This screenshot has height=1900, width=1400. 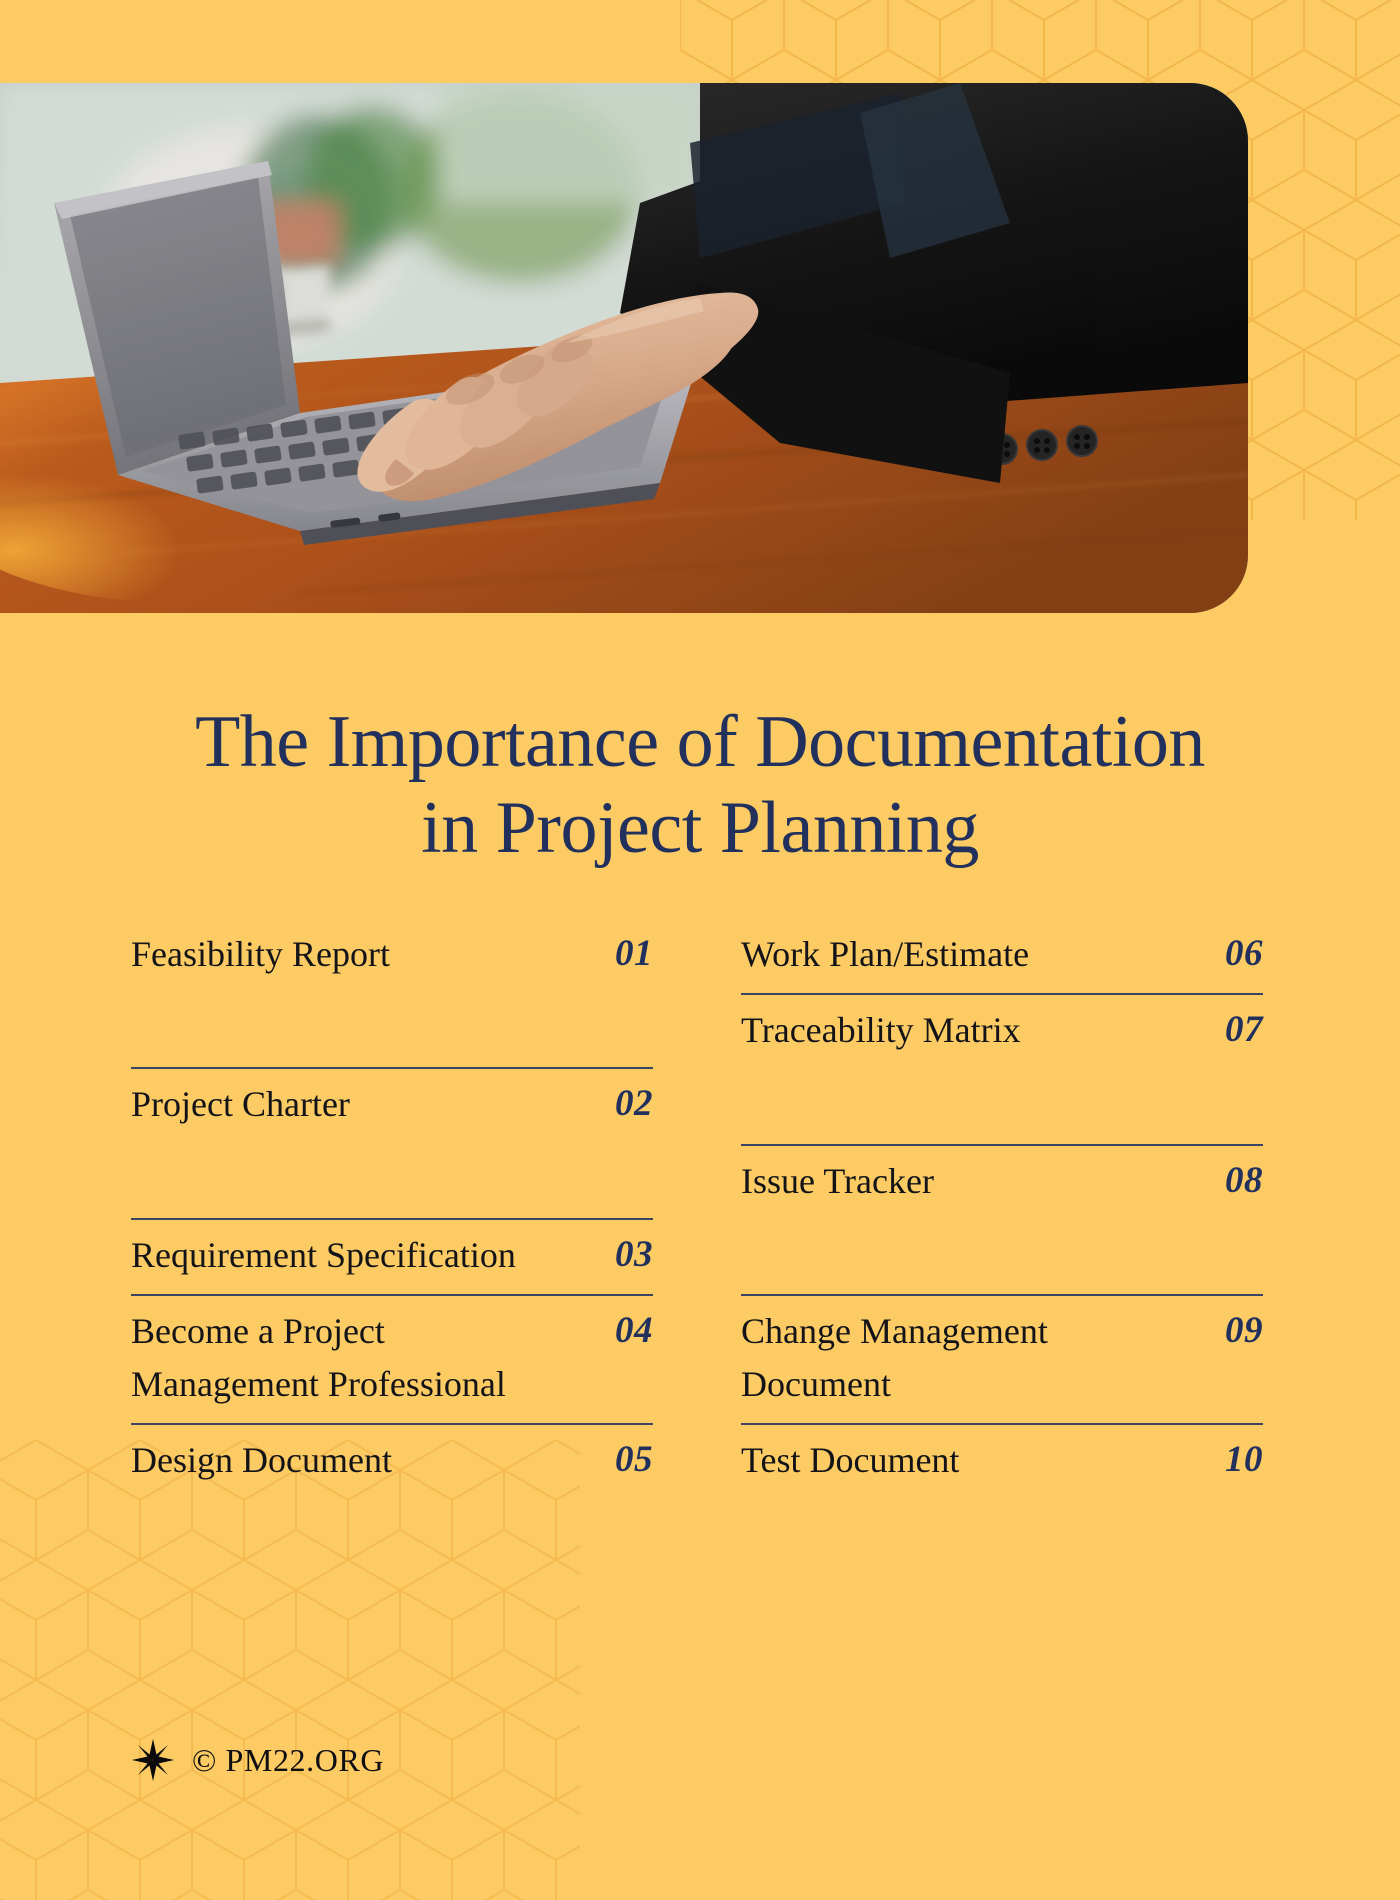 I want to click on list-item-label: Project Charter, so click(x=240, y=1104).